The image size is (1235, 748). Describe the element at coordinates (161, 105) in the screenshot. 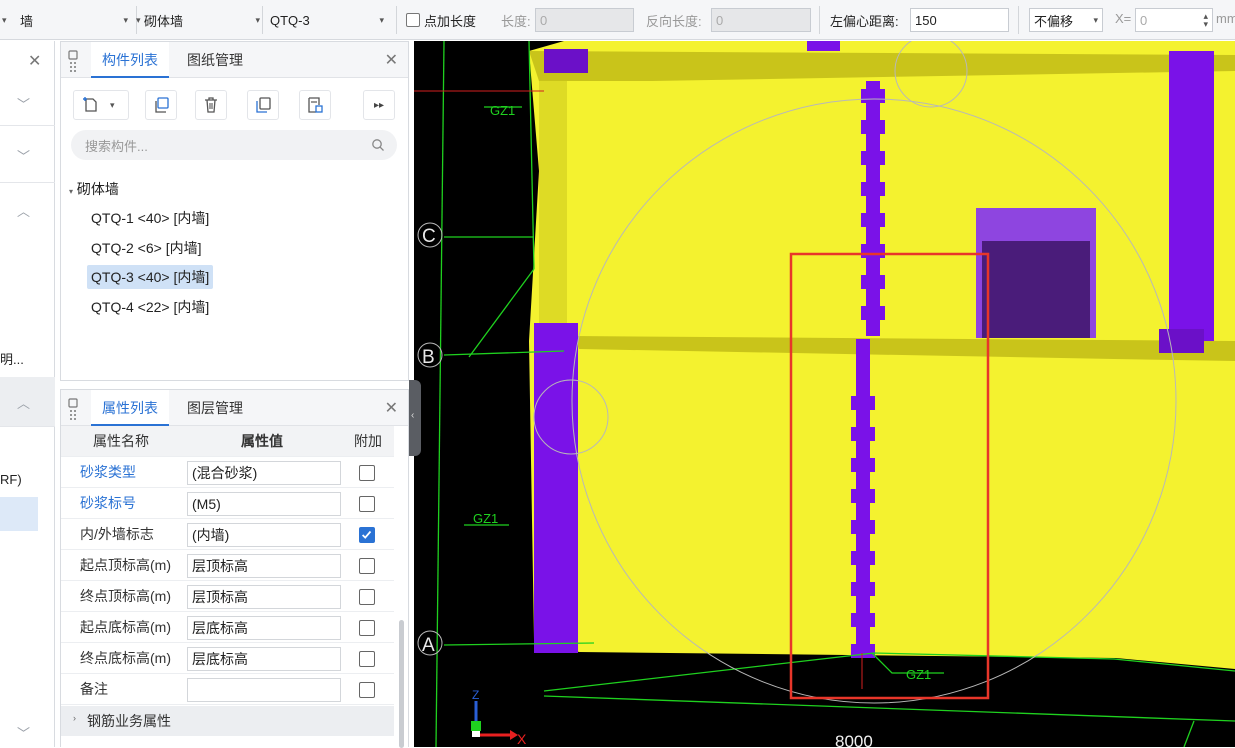

I see `copy-button` at that location.